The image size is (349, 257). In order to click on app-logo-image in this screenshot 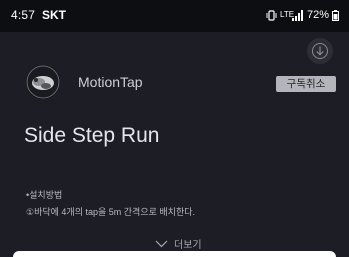, I will do `click(43, 82)`.